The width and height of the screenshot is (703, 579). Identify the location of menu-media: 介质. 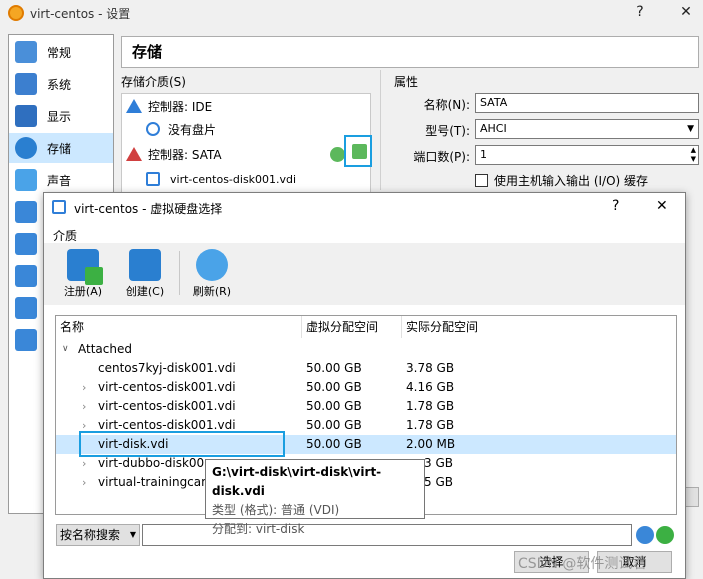
(65, 235).